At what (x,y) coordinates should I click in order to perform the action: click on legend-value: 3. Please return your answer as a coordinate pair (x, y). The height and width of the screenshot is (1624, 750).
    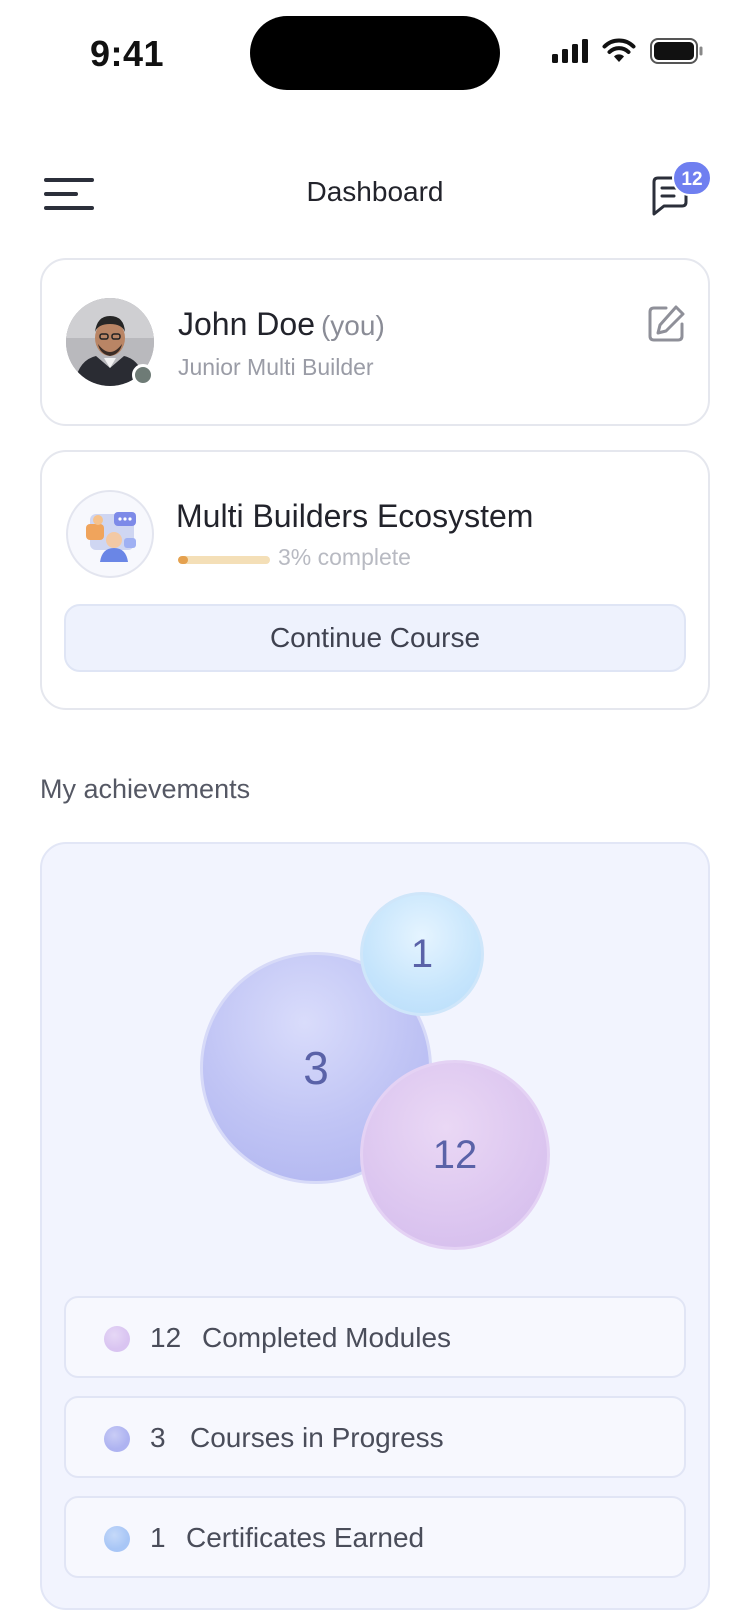
    Looking at the image, I should click on (158, 1437).